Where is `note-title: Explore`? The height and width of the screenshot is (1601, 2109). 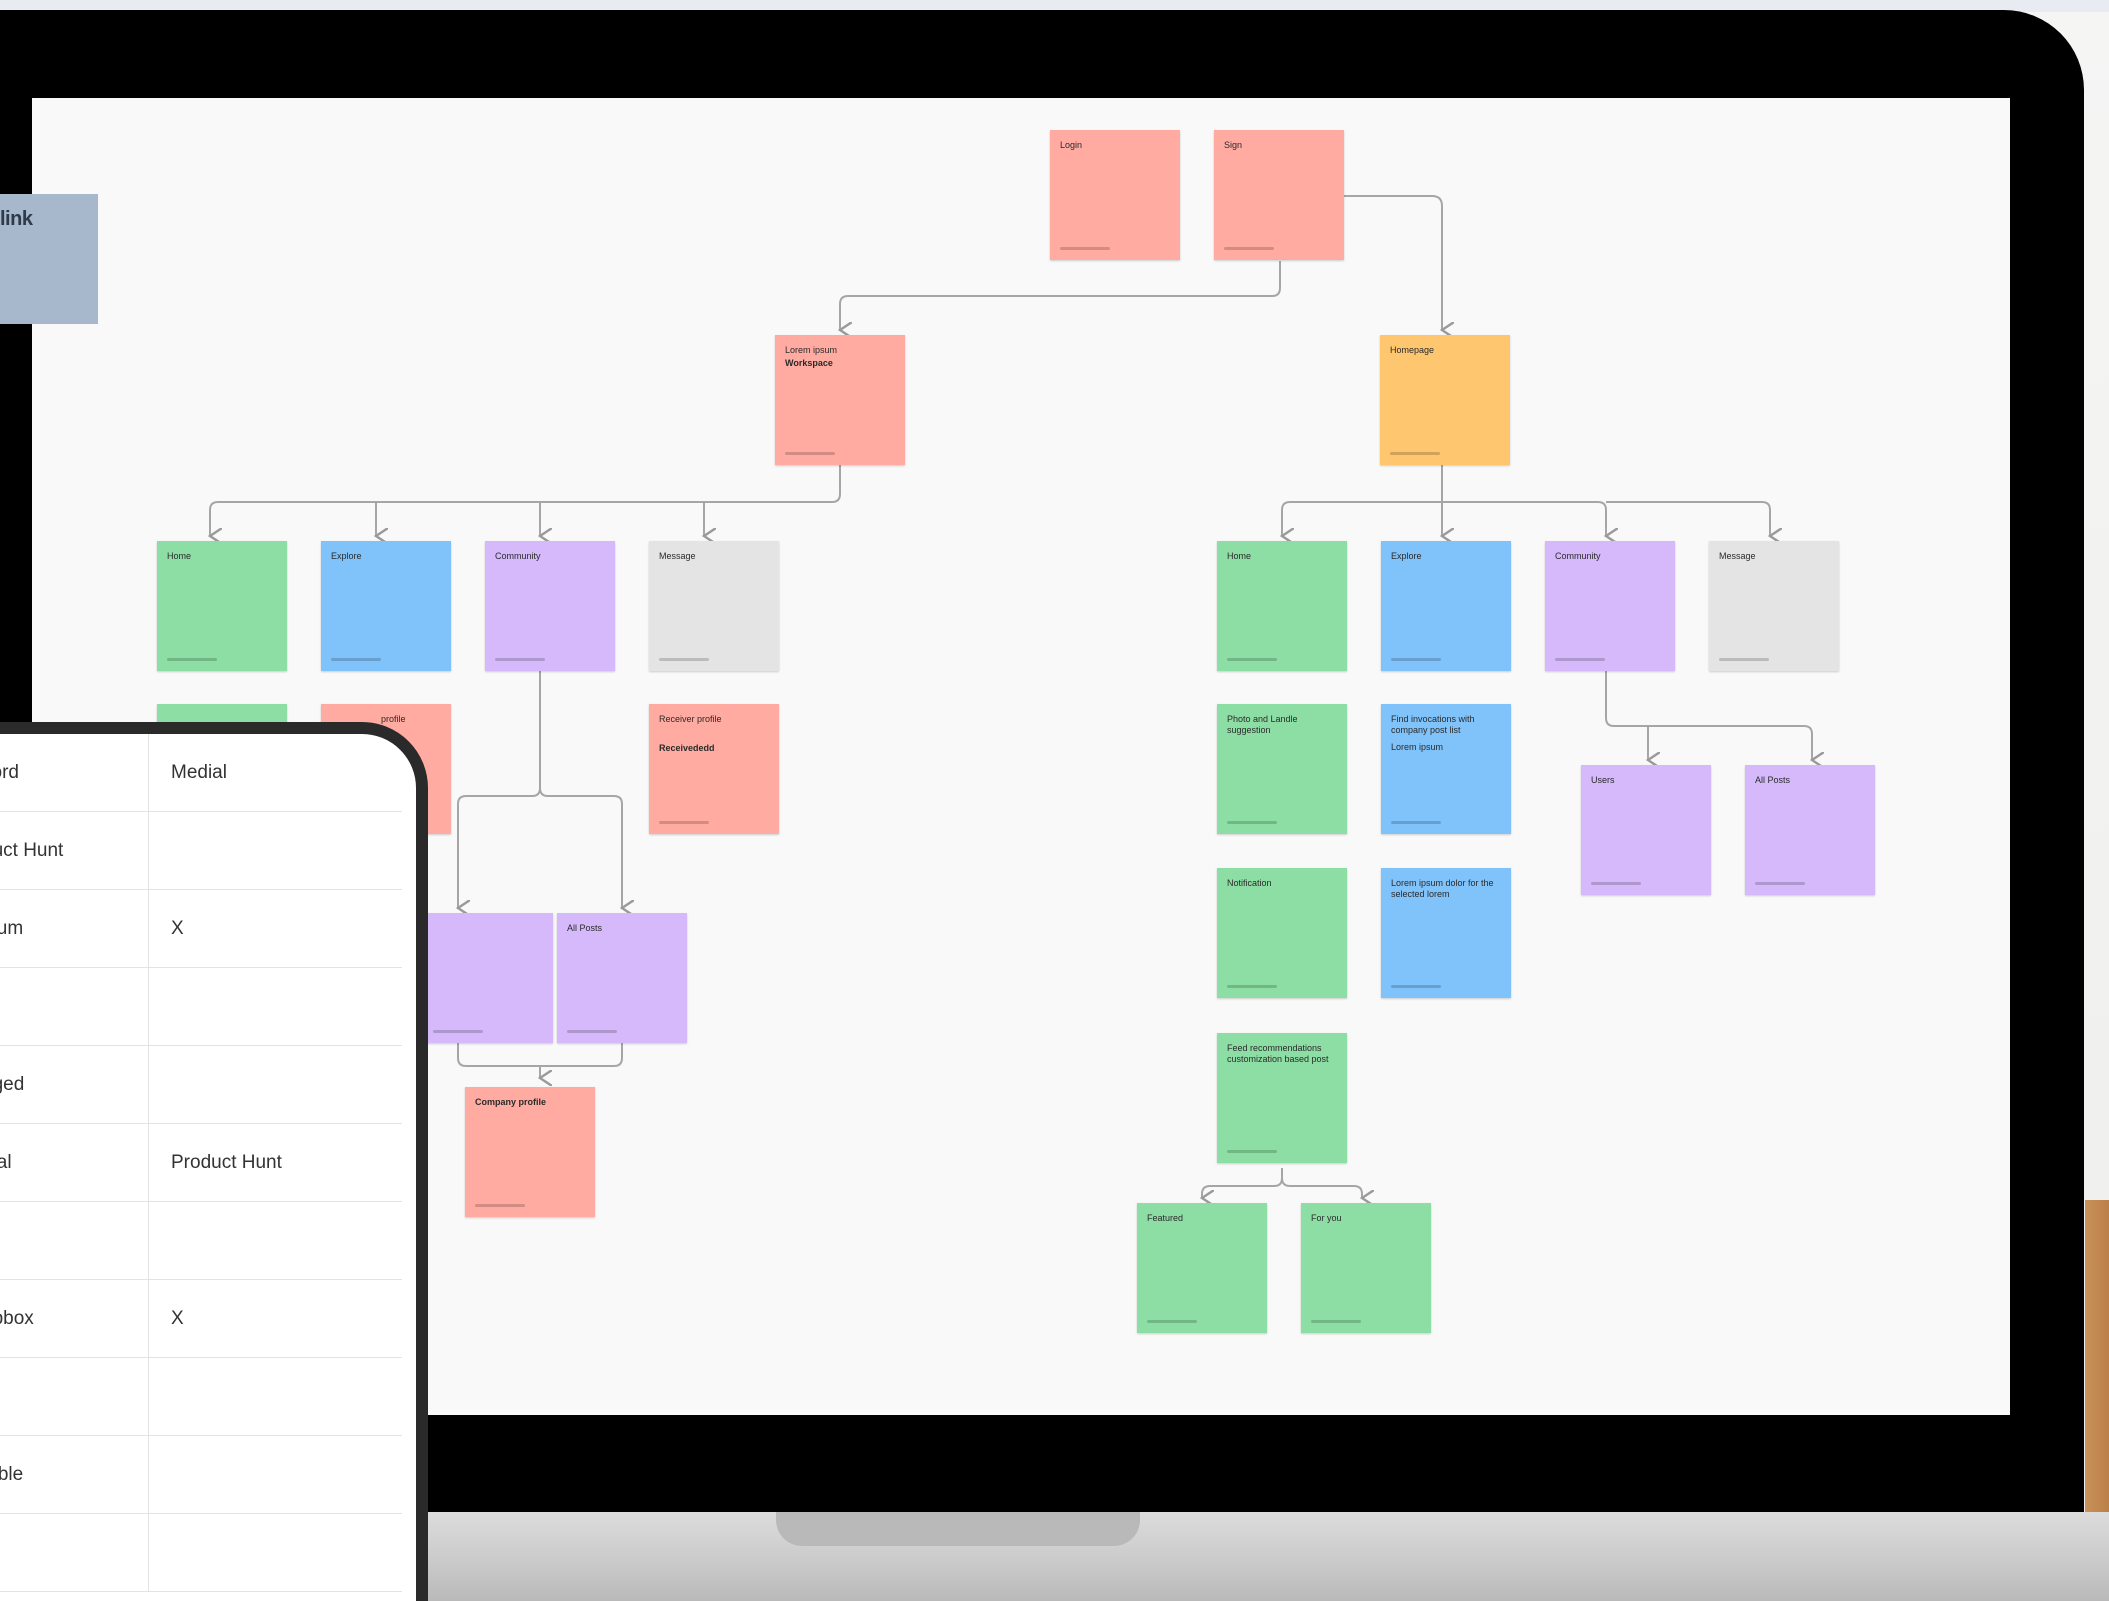
note-title: Explore is located at coordinates (1406, 556).